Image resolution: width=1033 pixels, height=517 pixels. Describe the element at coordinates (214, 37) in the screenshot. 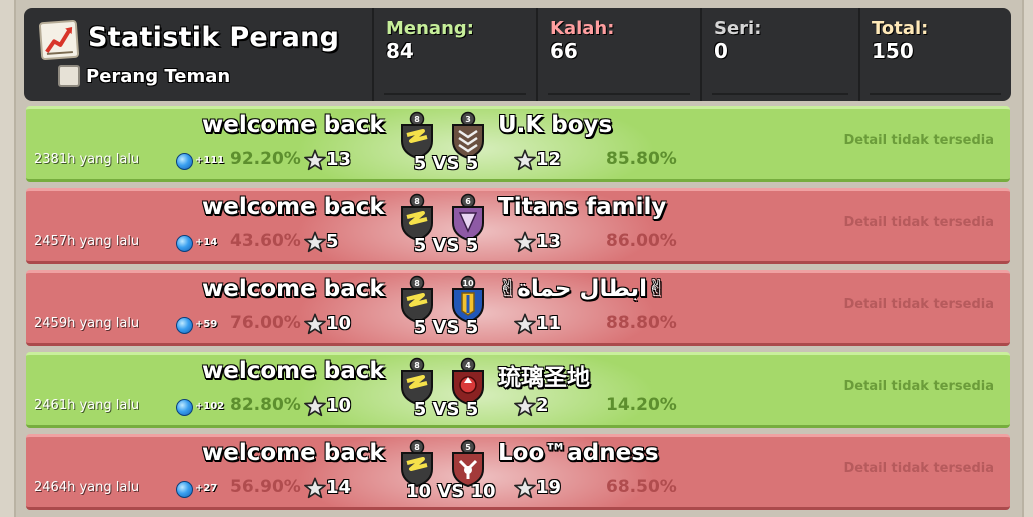

I see `page-title: Statistik Perang` at that location.